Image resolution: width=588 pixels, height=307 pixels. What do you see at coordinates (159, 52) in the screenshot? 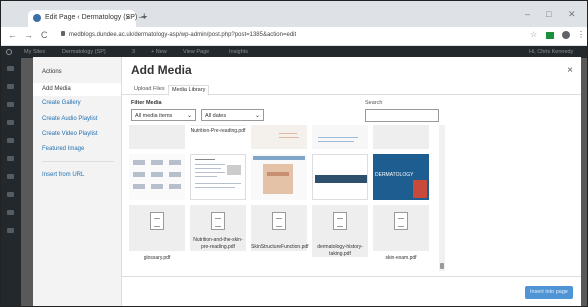
I see `admin-new: + New` at bounding box center [159, 52].